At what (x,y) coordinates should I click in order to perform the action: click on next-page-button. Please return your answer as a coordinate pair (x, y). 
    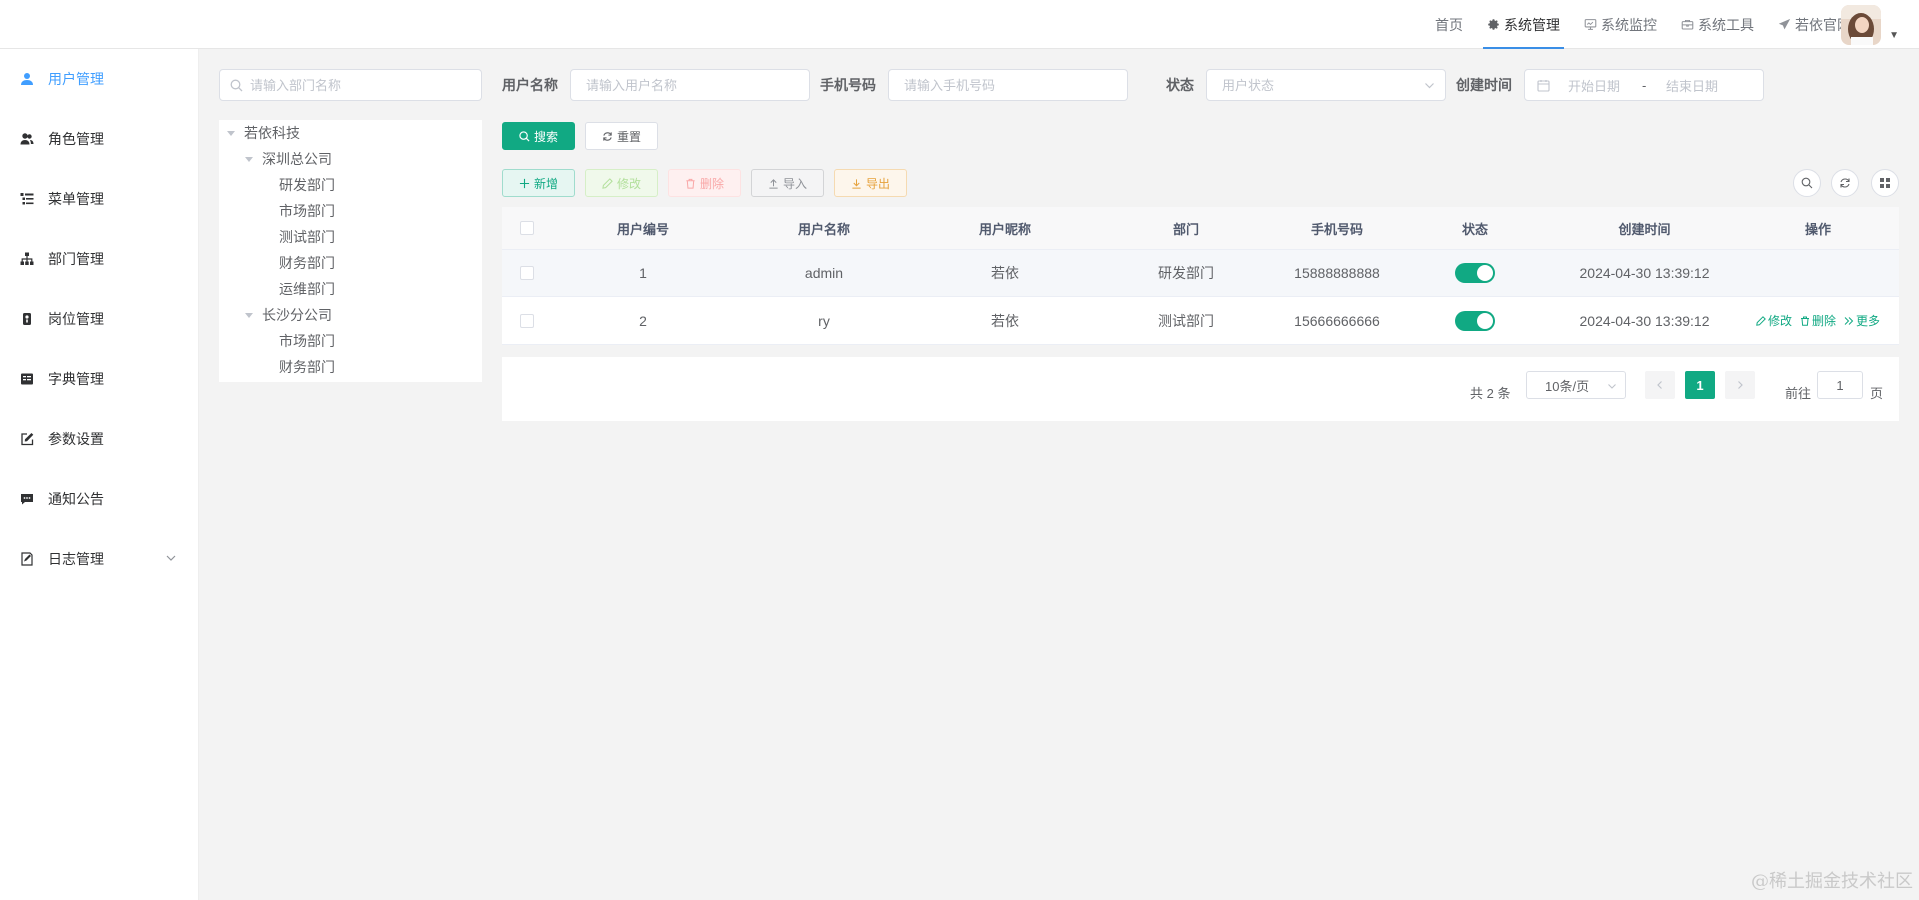
    Looking at the image, I should click on (1740, 385).